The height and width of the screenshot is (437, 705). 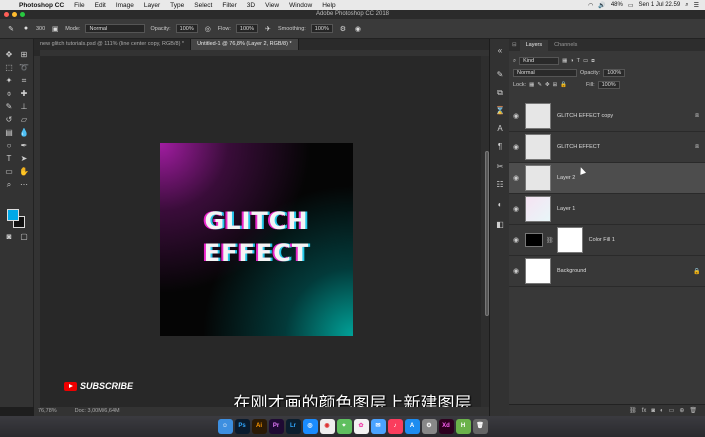 I want to click on clock: Sen 1 Jul 22.59, so click(x=660, y=5).